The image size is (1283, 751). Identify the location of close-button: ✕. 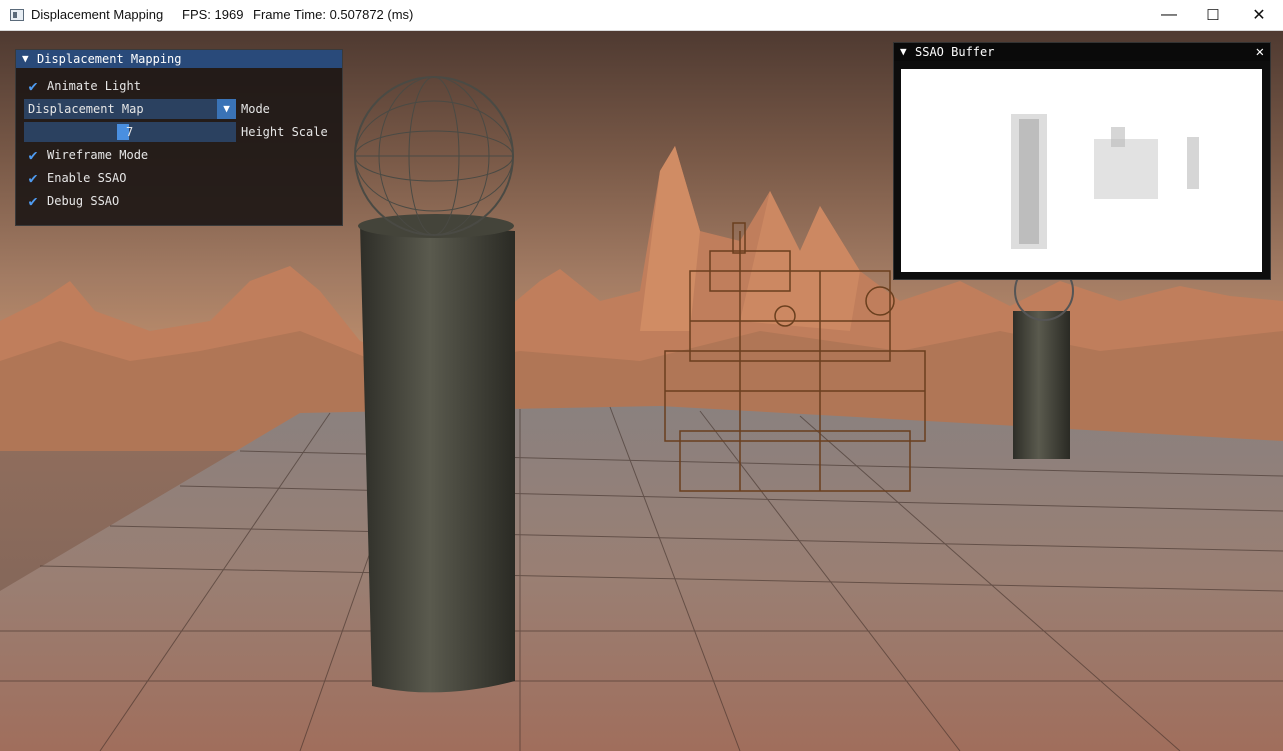
(1259, 15).